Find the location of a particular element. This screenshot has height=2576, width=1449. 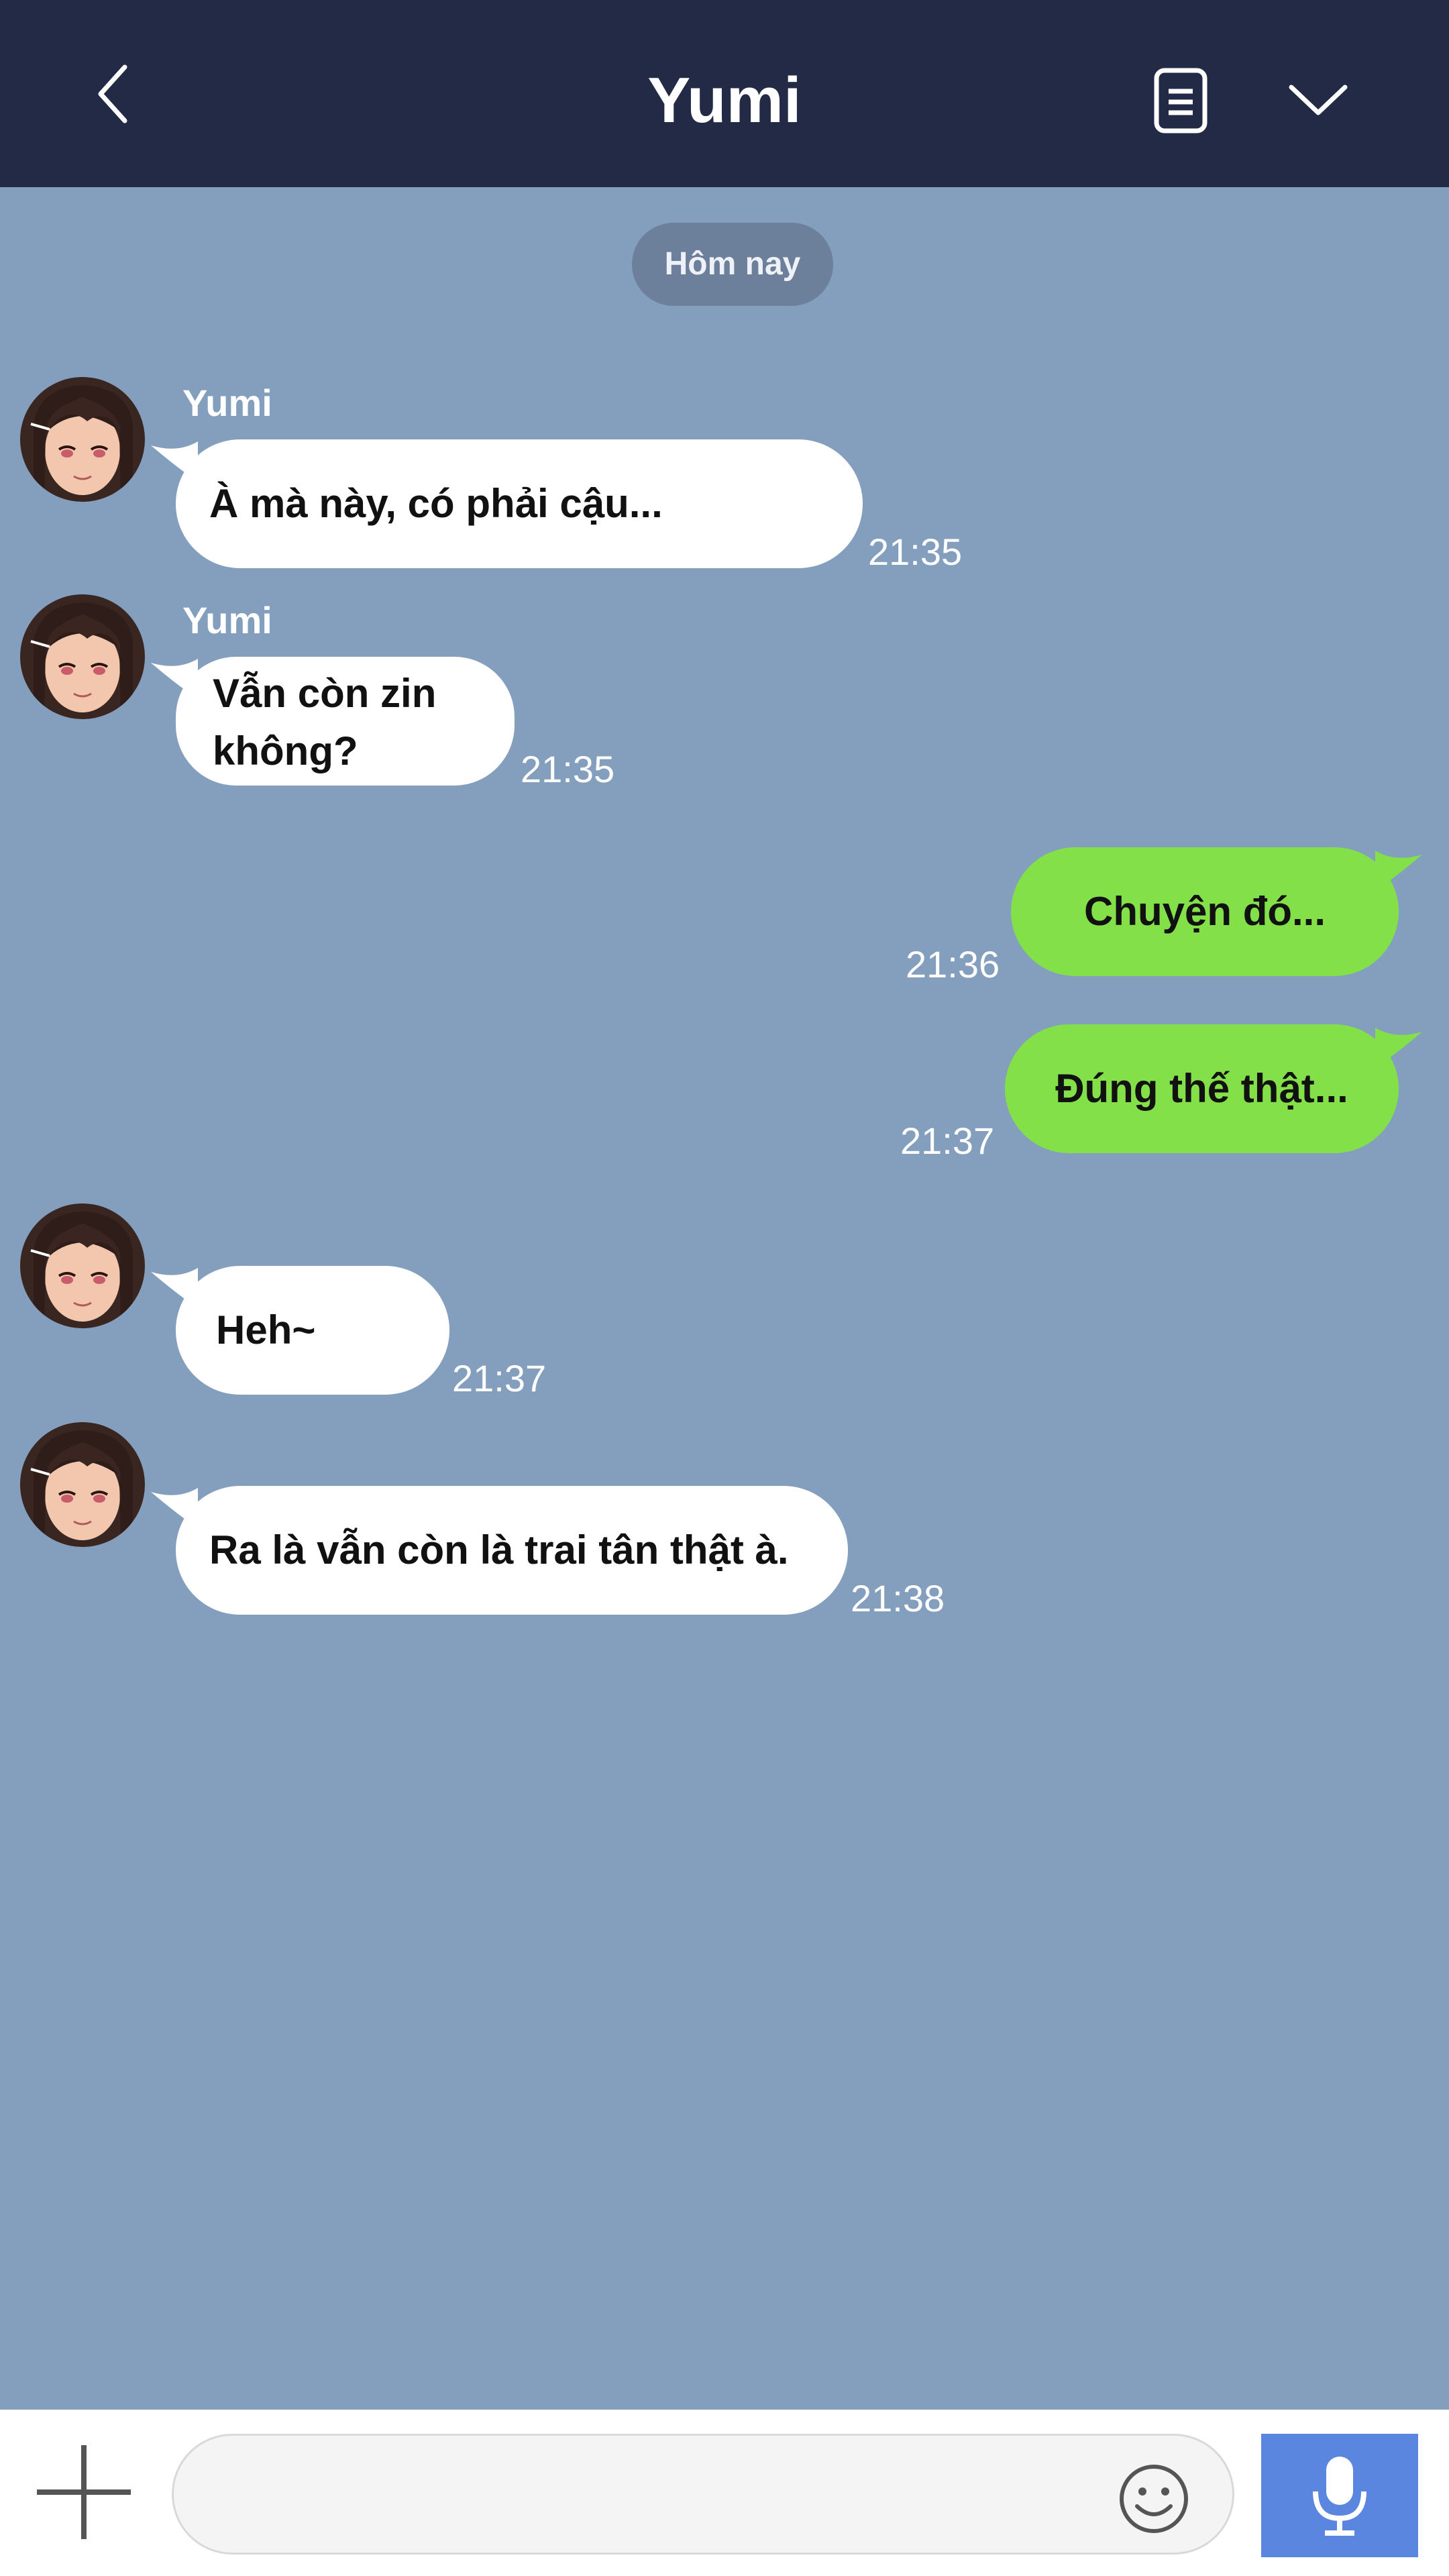

message-line: không? is located at coordinates (285, 751).